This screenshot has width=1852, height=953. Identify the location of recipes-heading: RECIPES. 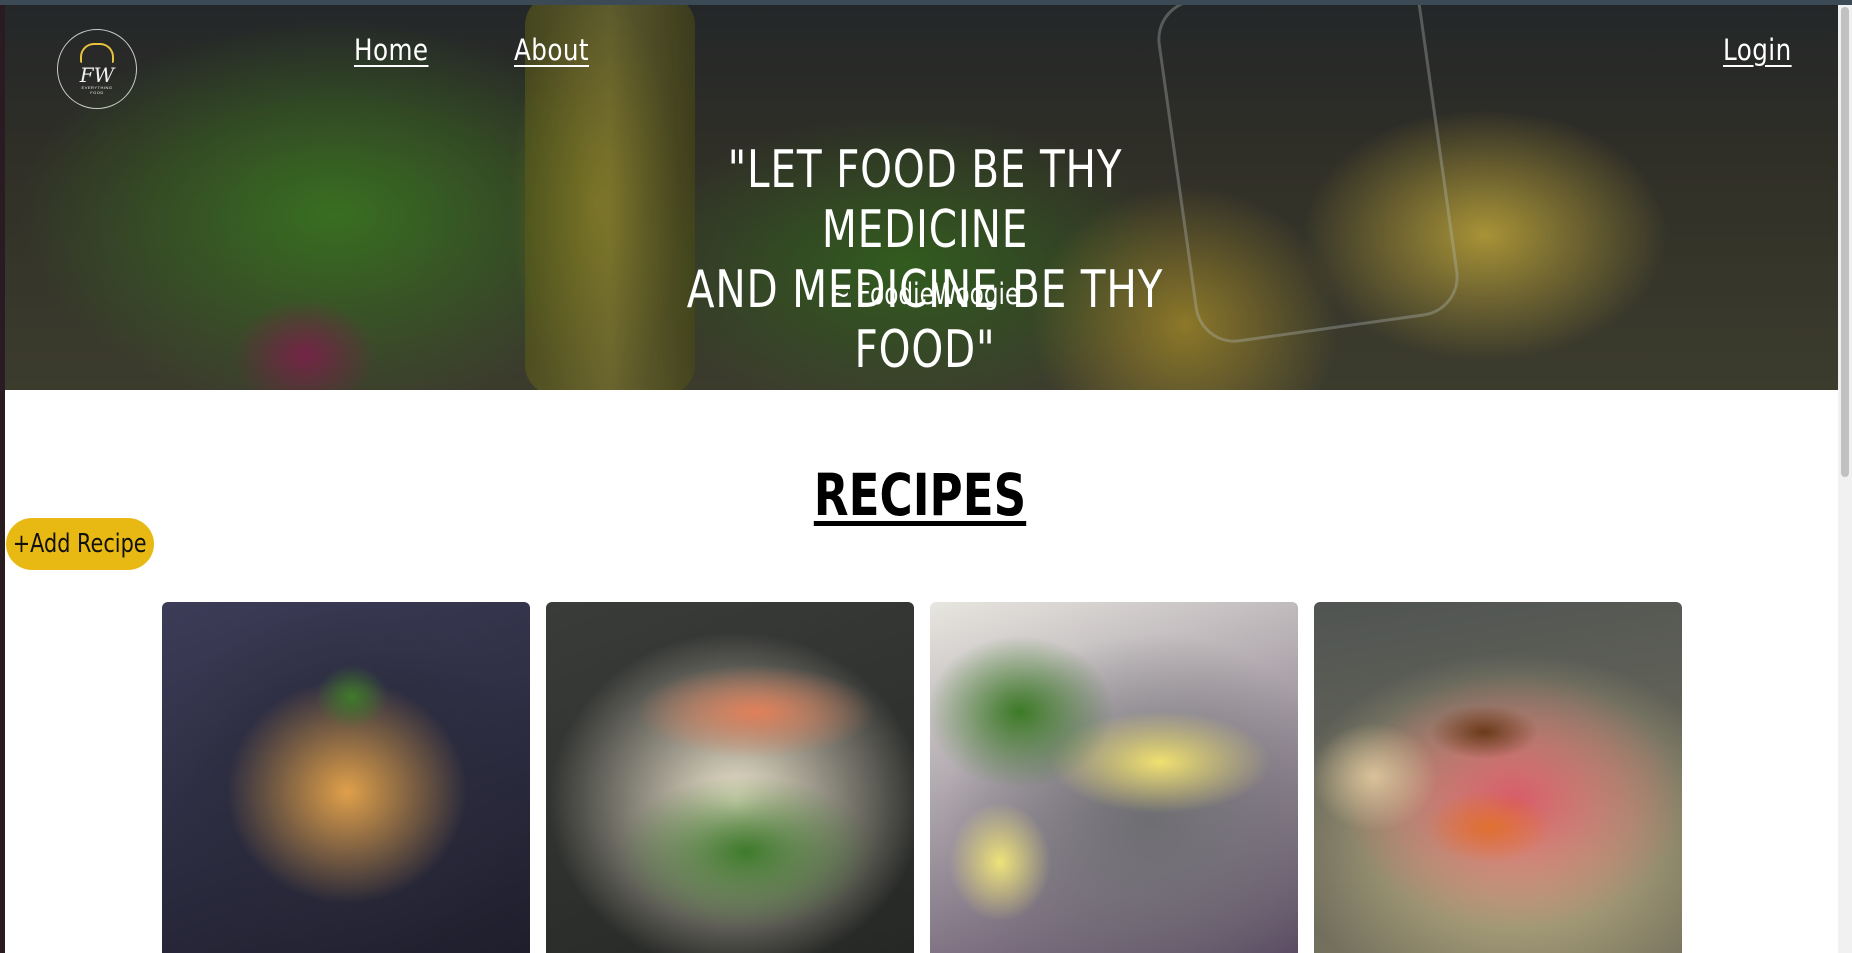
(920, 494).